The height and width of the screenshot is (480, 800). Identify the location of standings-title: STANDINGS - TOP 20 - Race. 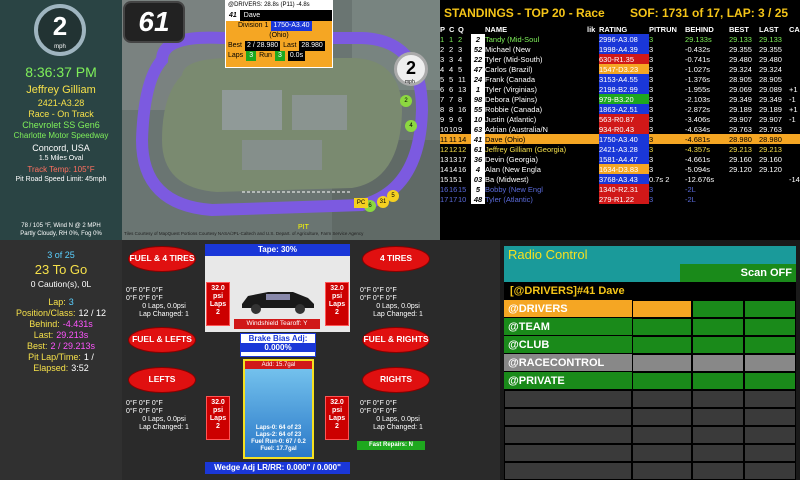
(524, 13).